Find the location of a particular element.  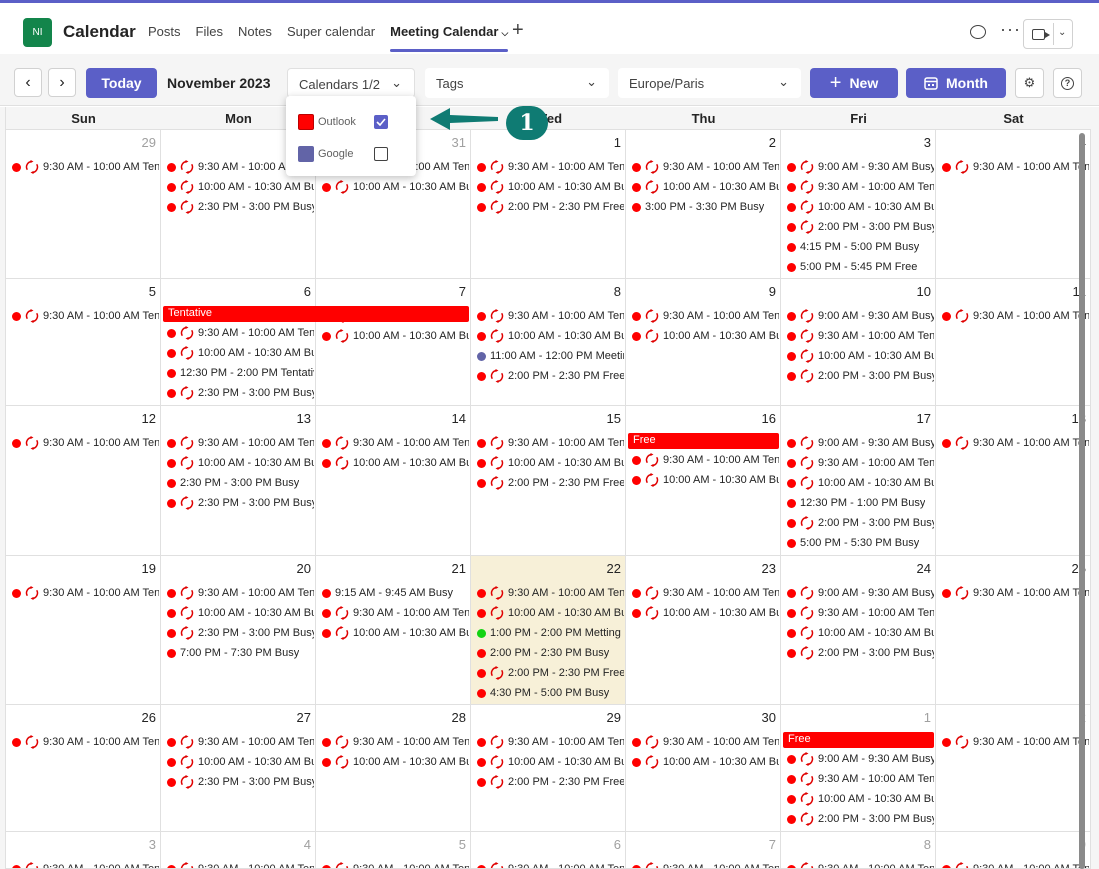

view-month-button: Month is located at coordinates (956, 83).